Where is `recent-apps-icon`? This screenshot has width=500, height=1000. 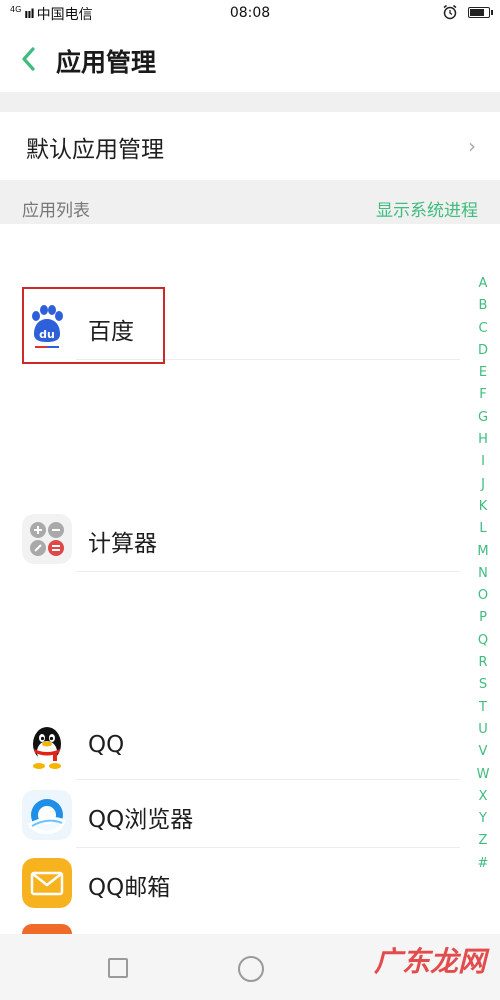
recent-apps-icon is located at coordinates (118, 968).